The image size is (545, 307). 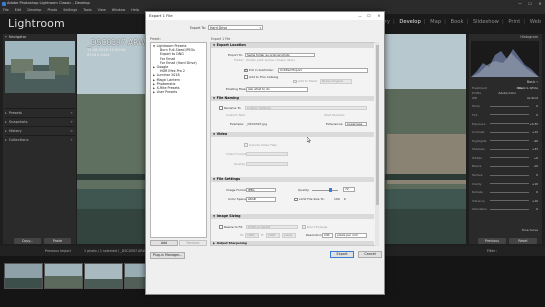 What do you see at coordinates (40, 112) in the screenshot?
I see `presets-panel-header: ▸ Presets +` at bounding box center [40, 112].